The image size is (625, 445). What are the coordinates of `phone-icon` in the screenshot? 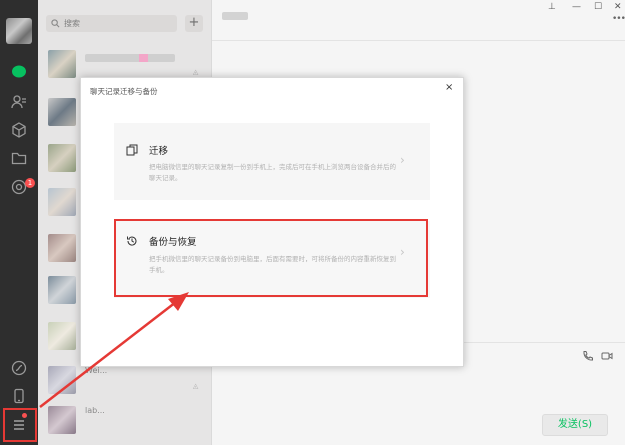 It's located at (19, 396).